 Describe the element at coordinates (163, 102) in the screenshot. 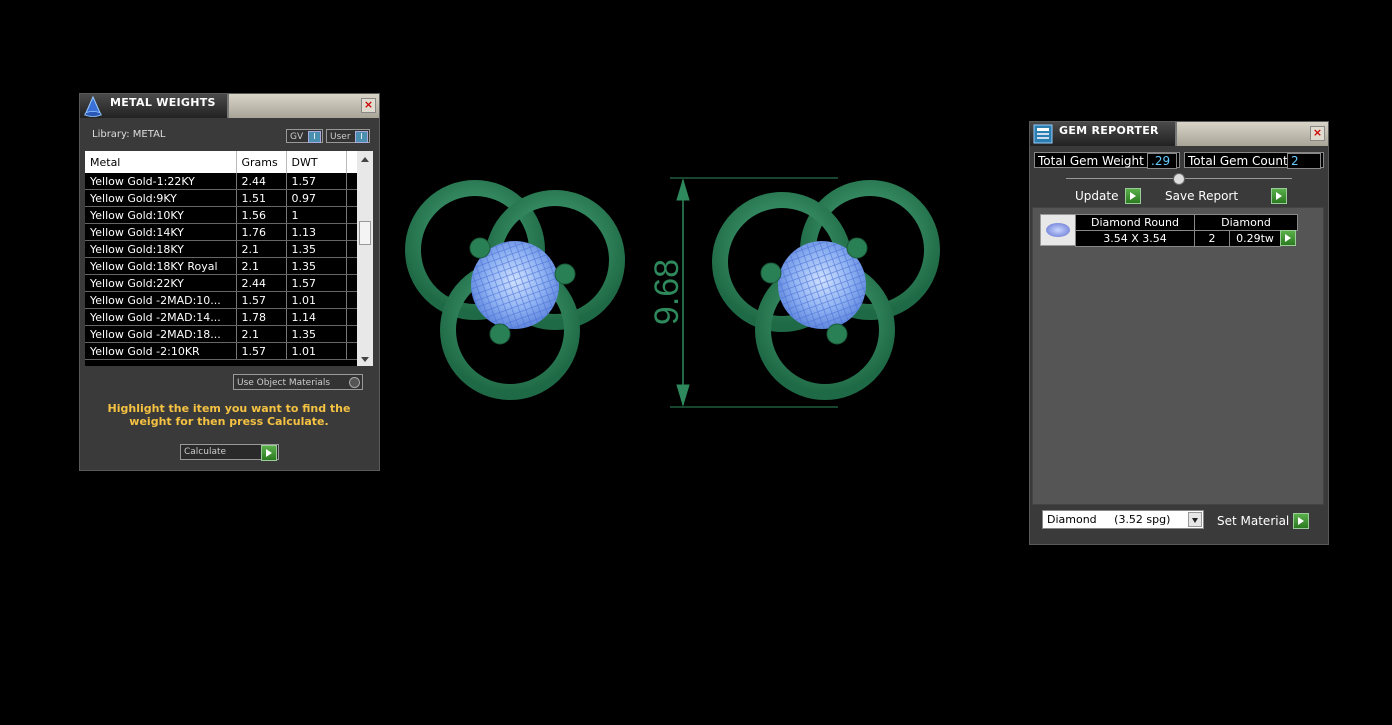

I see `metal-weights-title: METAL WEIGHTS` at that location.